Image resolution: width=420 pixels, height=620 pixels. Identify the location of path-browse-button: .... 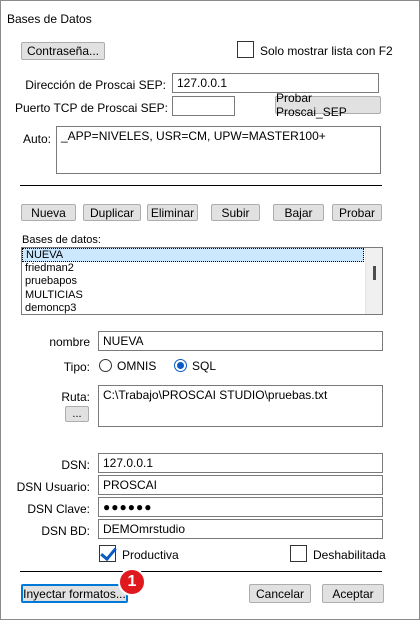
(77, 414).